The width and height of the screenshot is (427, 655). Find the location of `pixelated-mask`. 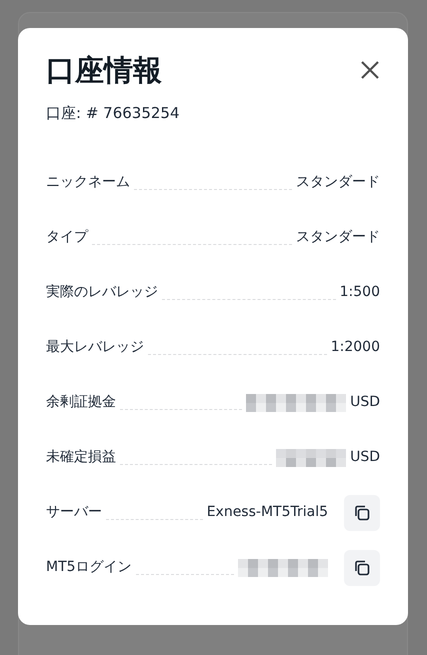

pixelated-mask is located at coordinates (311, 457).